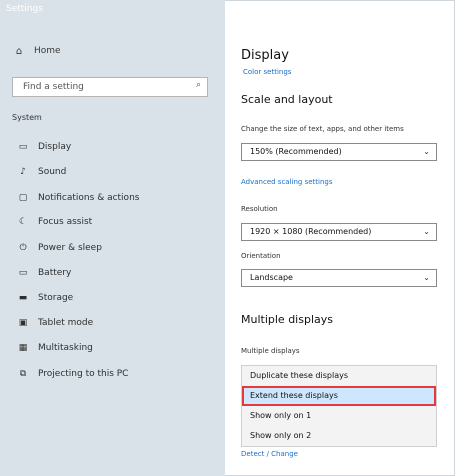 The width and height of the screenshot is (455, 476). What do you see at coordinates (339, 376) in the screenshot?
I see `dropdown-option: Duplicate these displays` at bounding box center [339, 376].